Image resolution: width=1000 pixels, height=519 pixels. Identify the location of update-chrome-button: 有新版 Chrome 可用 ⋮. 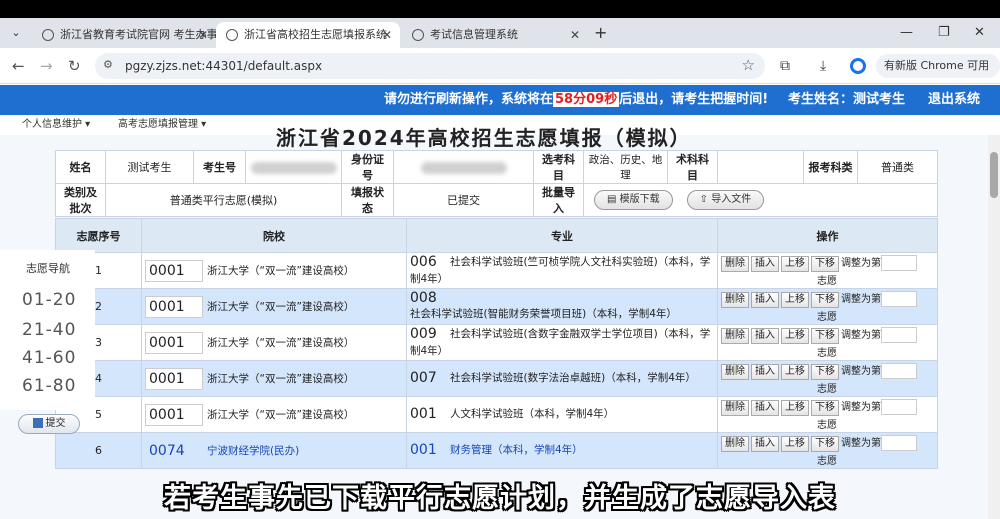
(938, 75).